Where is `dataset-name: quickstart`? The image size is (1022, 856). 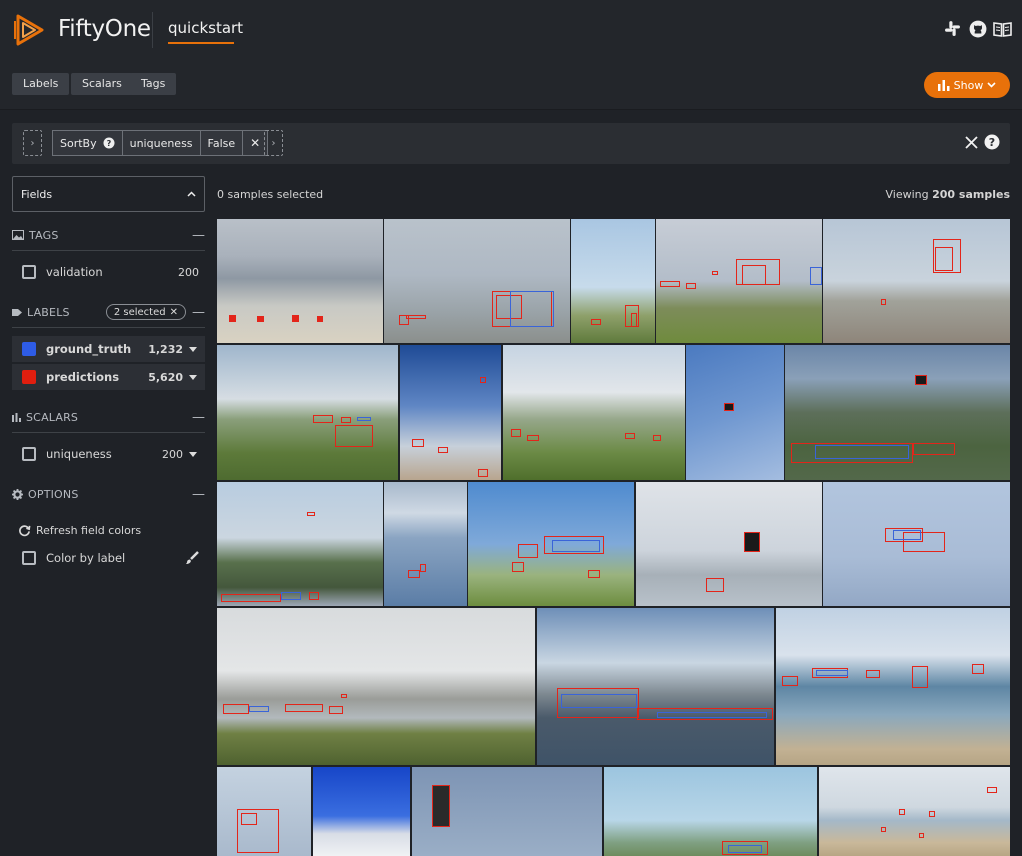
dataset-name: quickstart is located at coordinates (205, 28).